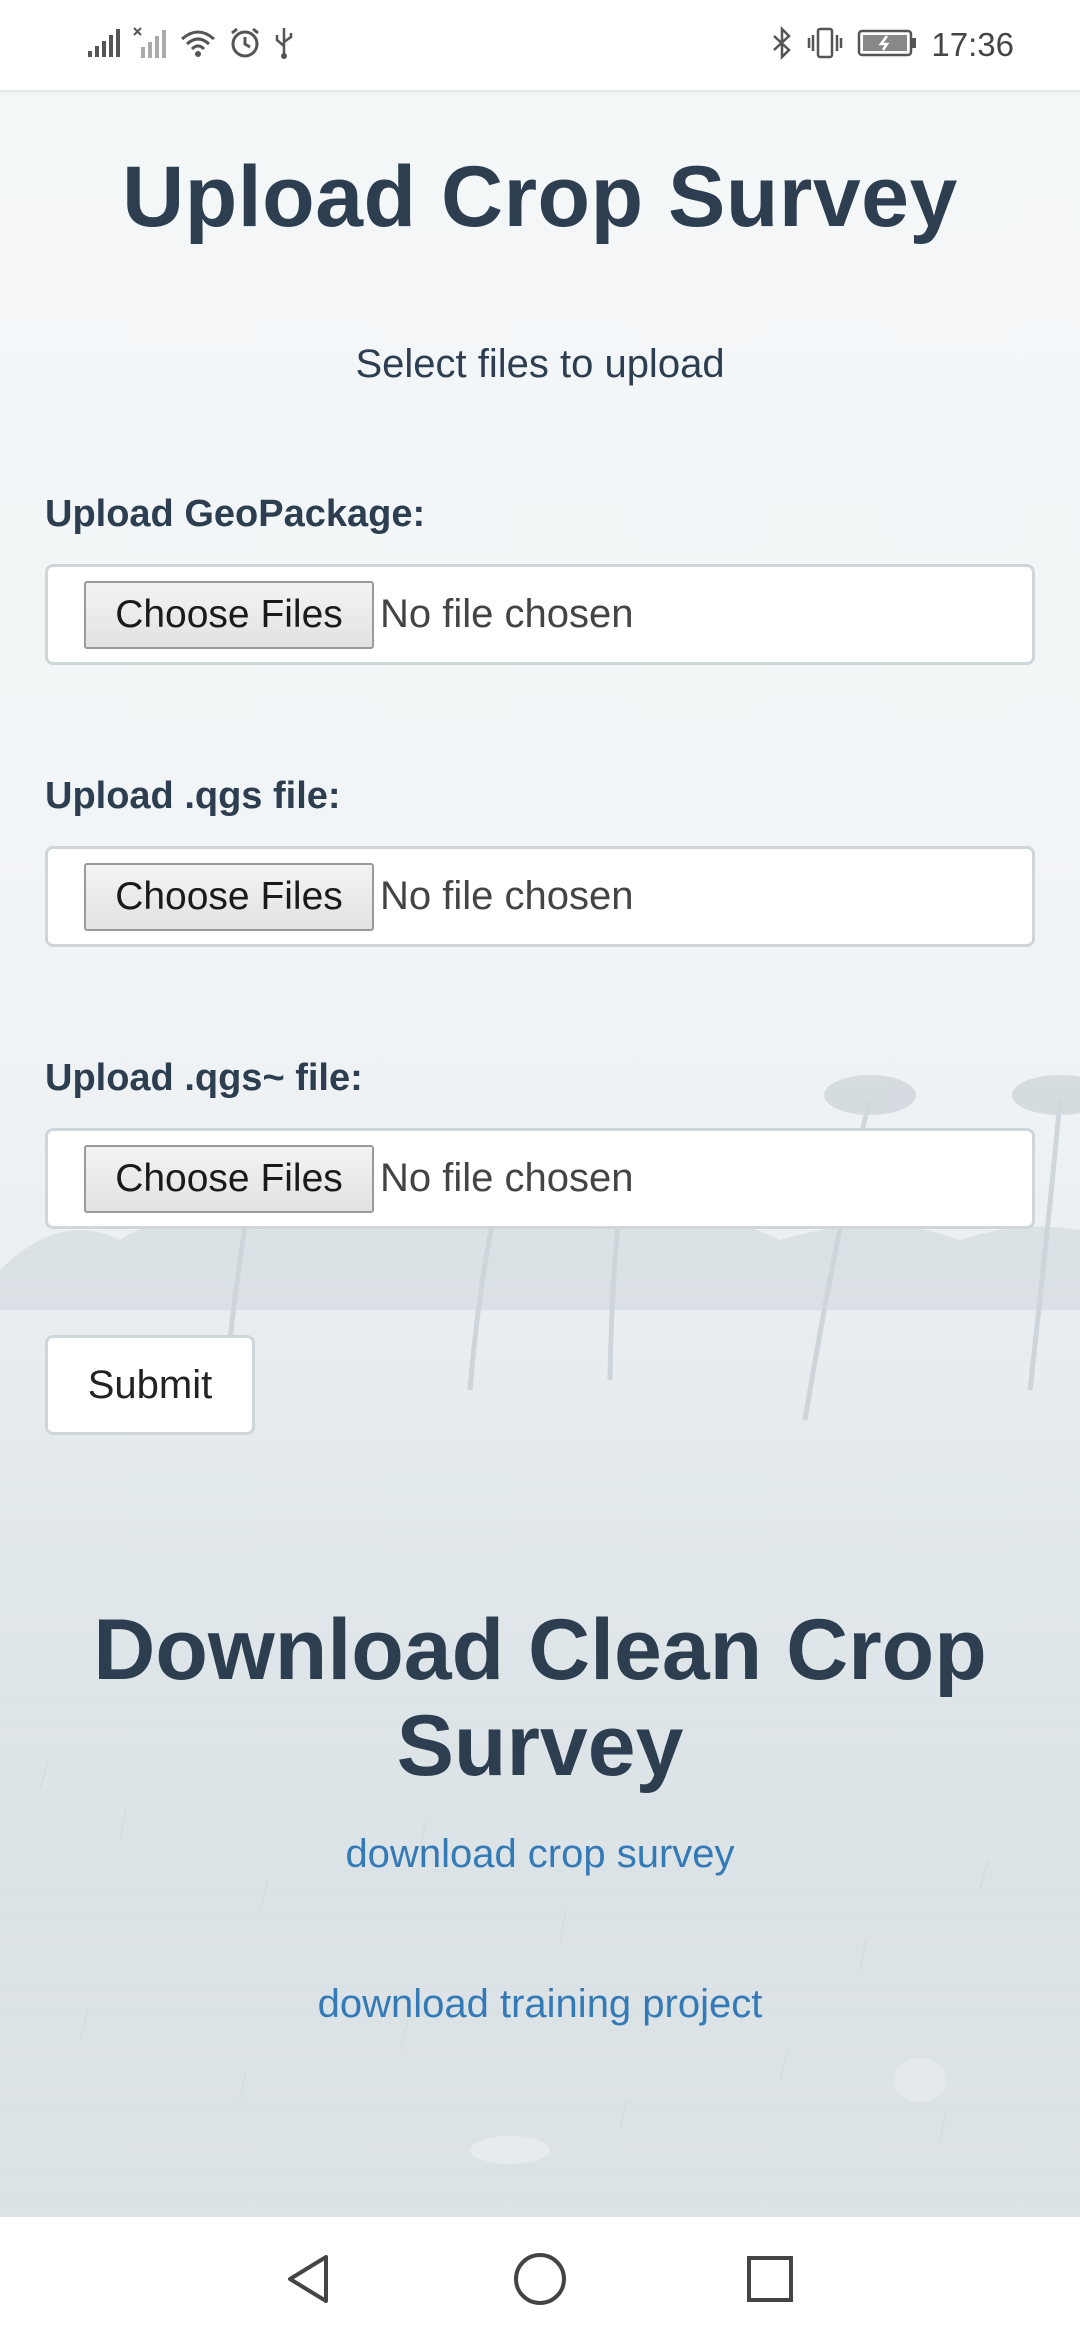  Describe the element at coordinates (235, 514) in the screenshot. I see `geopackage-label: Upload GeoPackage:` at that location.